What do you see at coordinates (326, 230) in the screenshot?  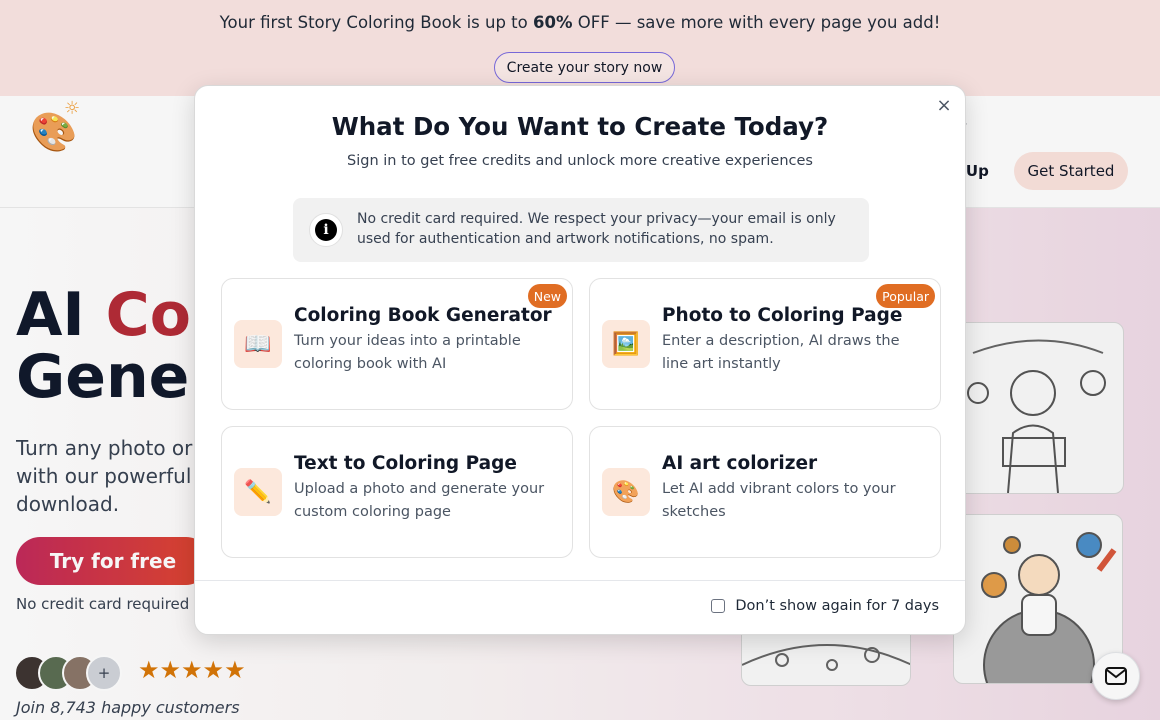 I see `info-icon: i` at bounding box center [326, 230].